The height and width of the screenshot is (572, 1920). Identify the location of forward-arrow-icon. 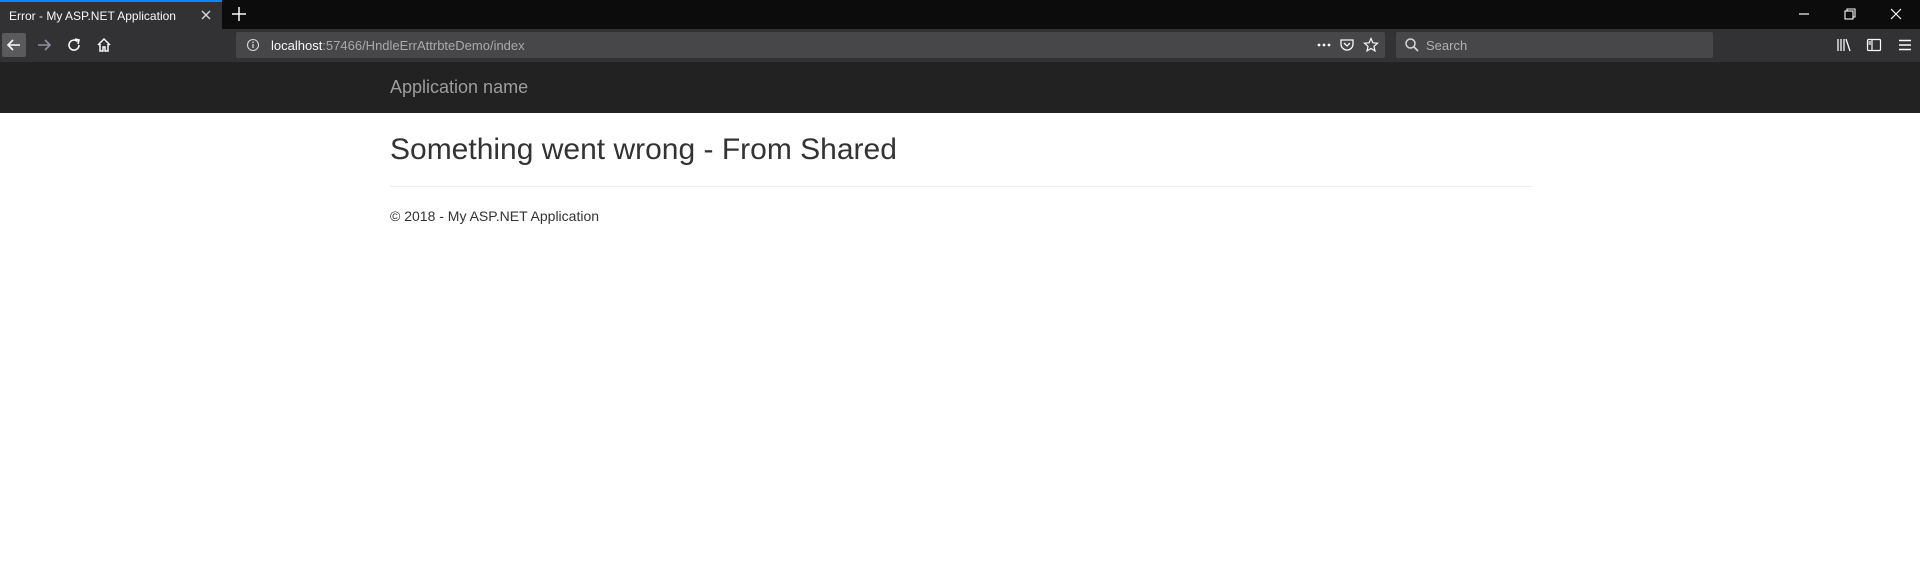
(44, 45).